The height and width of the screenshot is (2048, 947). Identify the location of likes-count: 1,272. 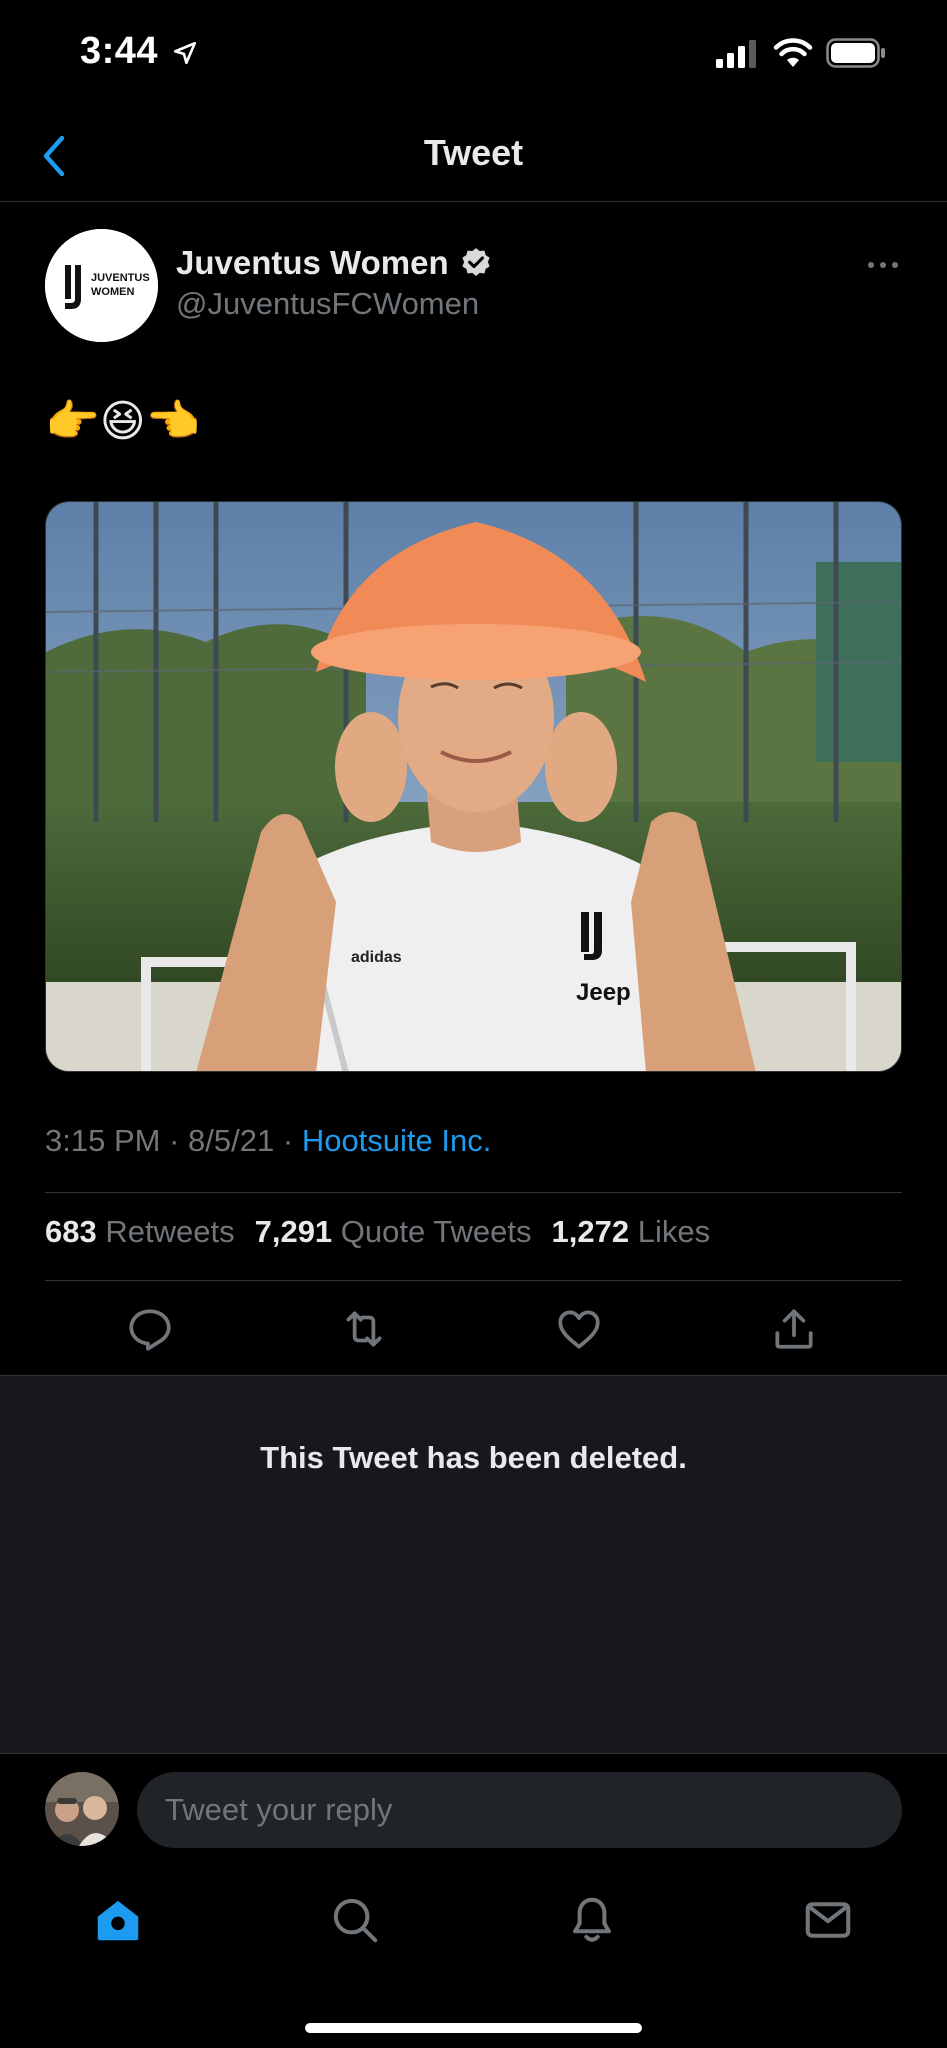
(590, 1231).